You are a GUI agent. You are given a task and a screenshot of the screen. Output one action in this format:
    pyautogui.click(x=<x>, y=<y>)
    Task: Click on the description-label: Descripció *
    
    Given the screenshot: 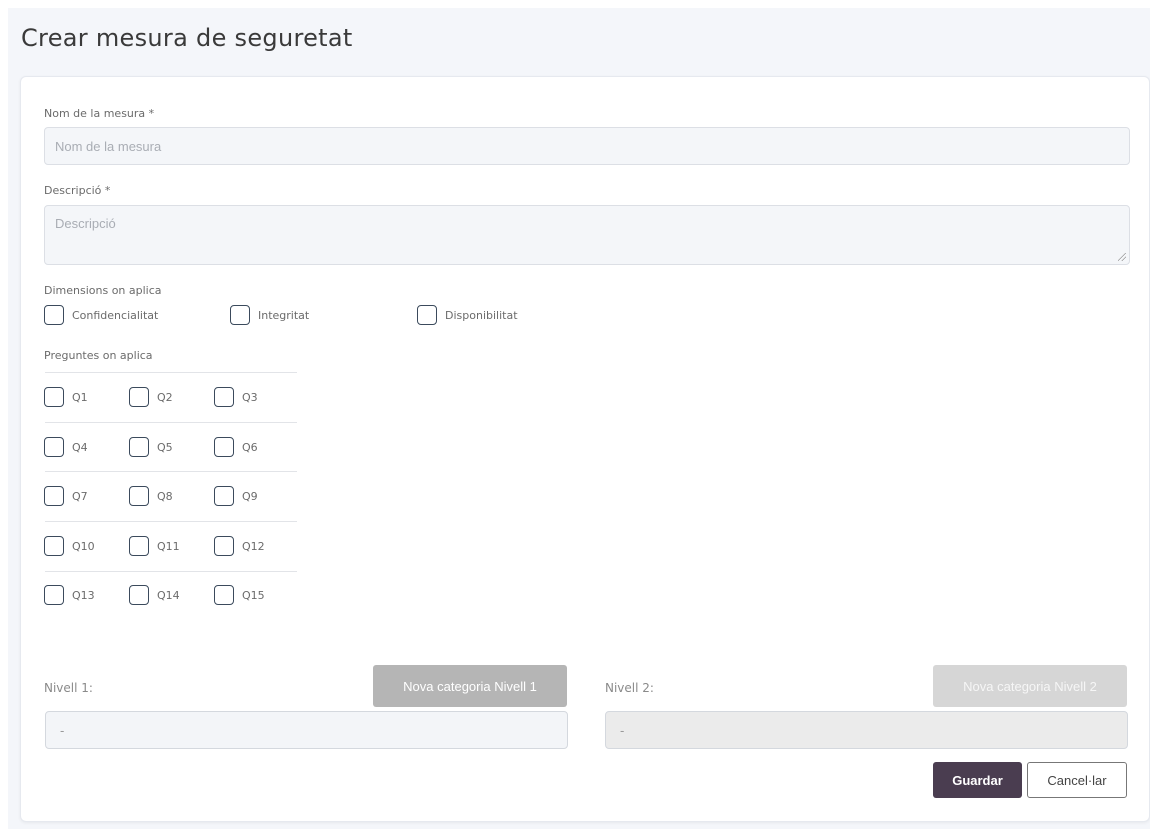 What is the action you would take?
    pyautogui.click(x=77, y=190)
    